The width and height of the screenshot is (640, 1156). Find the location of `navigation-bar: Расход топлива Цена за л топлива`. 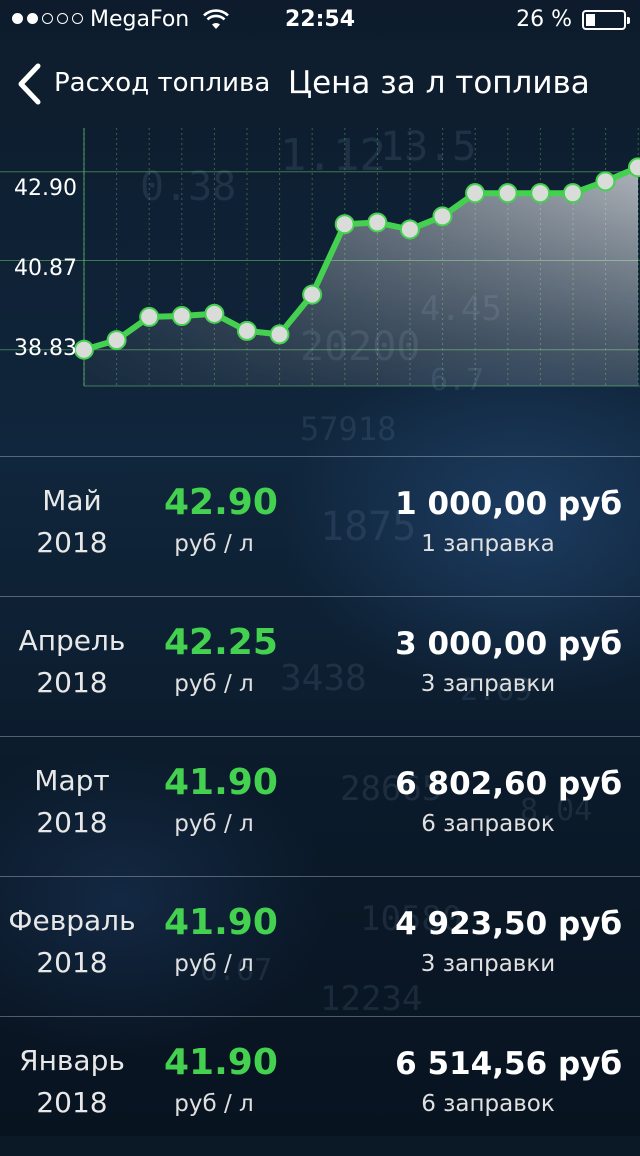

navigation-bar: Расход топлива Цена за л топлива is located at coordinates (320, 84).